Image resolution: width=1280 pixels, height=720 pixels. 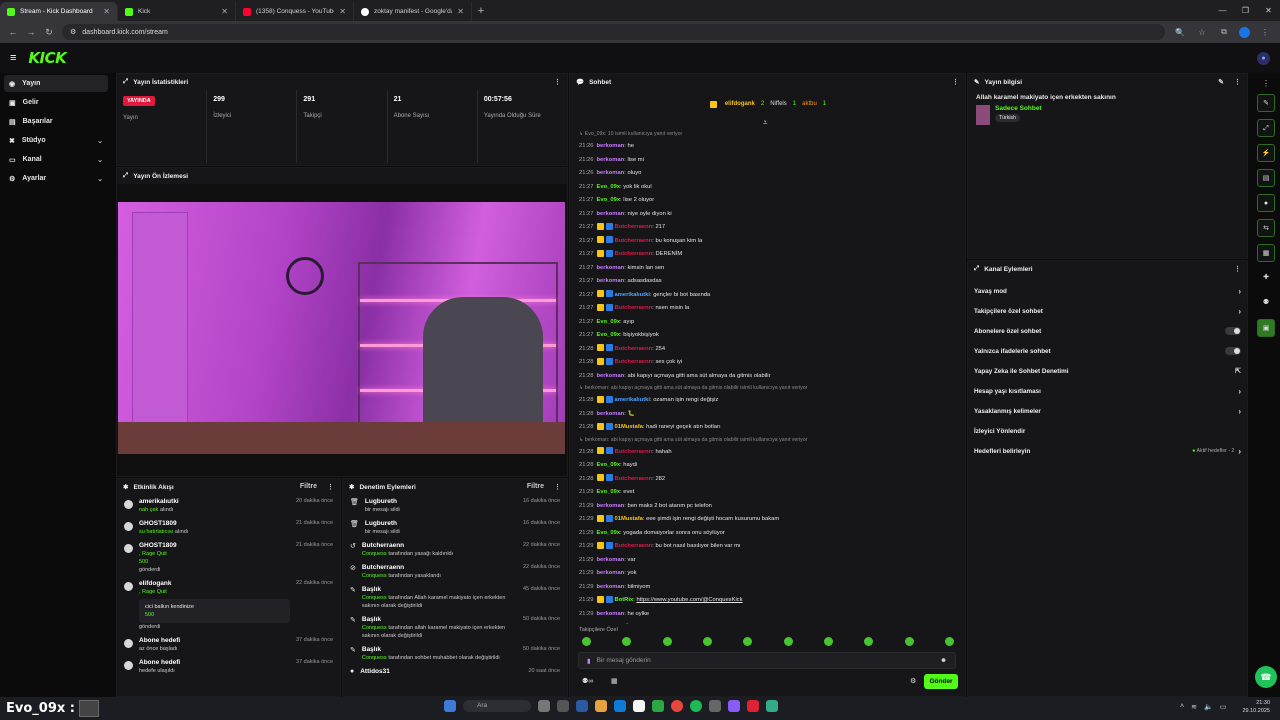 I want to click on send-button: Gönder, so click(x=941, y=681).